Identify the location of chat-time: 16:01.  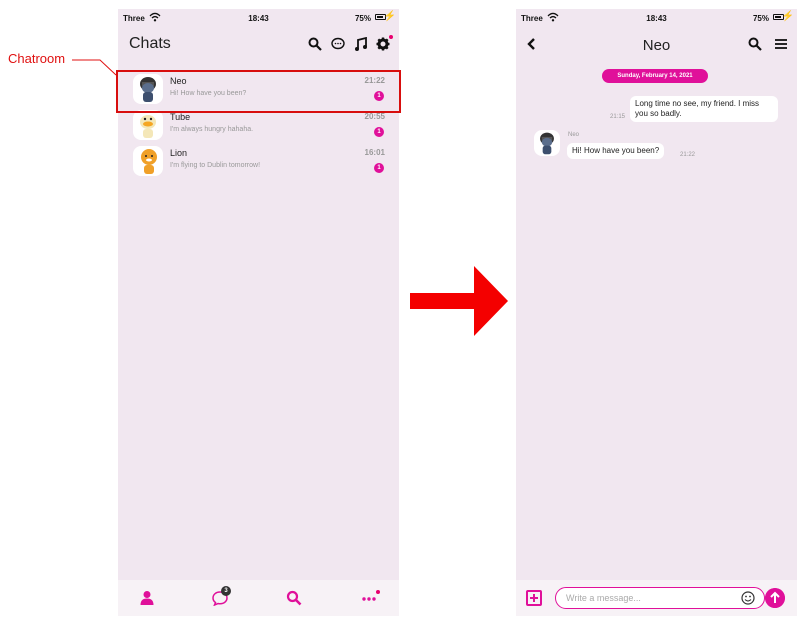
(374, 152).